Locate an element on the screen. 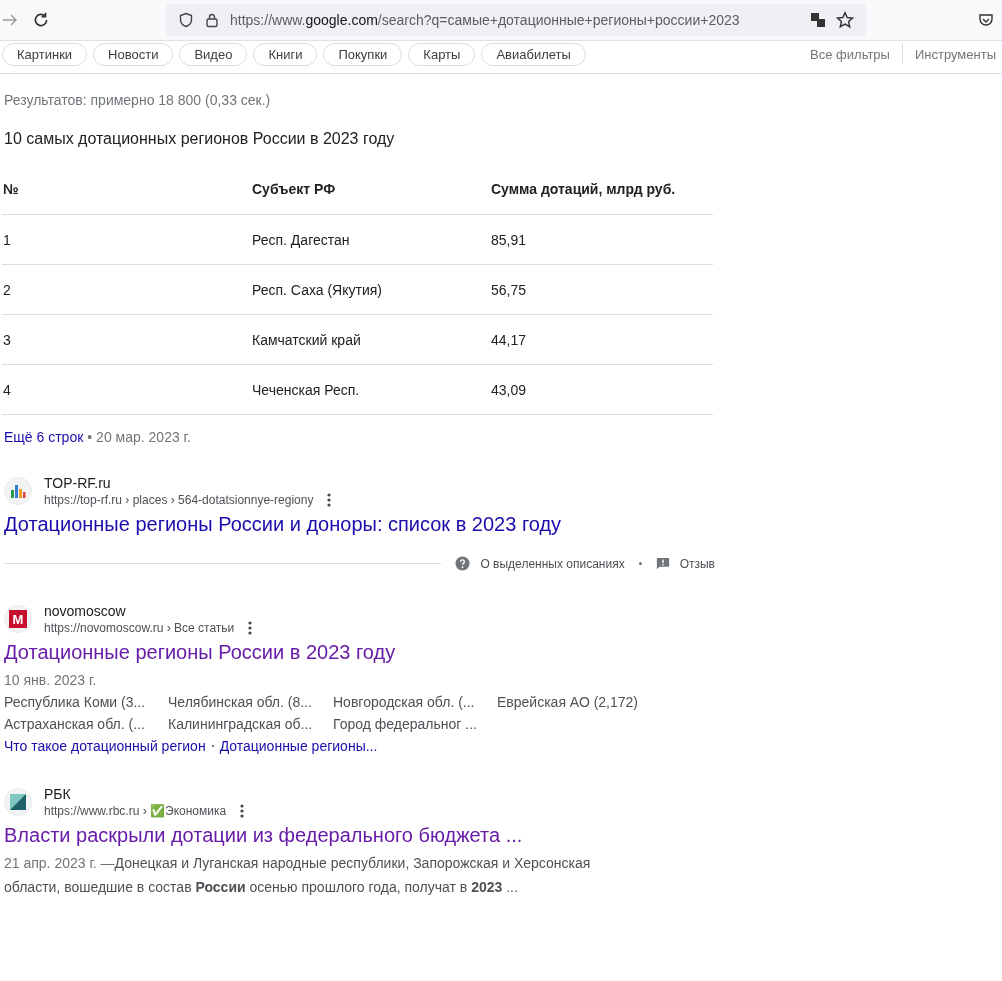 Image resolution: width=1002 pixels, height=981 pixels. filter-chip: Покупки is located at coordinates (363, 54).